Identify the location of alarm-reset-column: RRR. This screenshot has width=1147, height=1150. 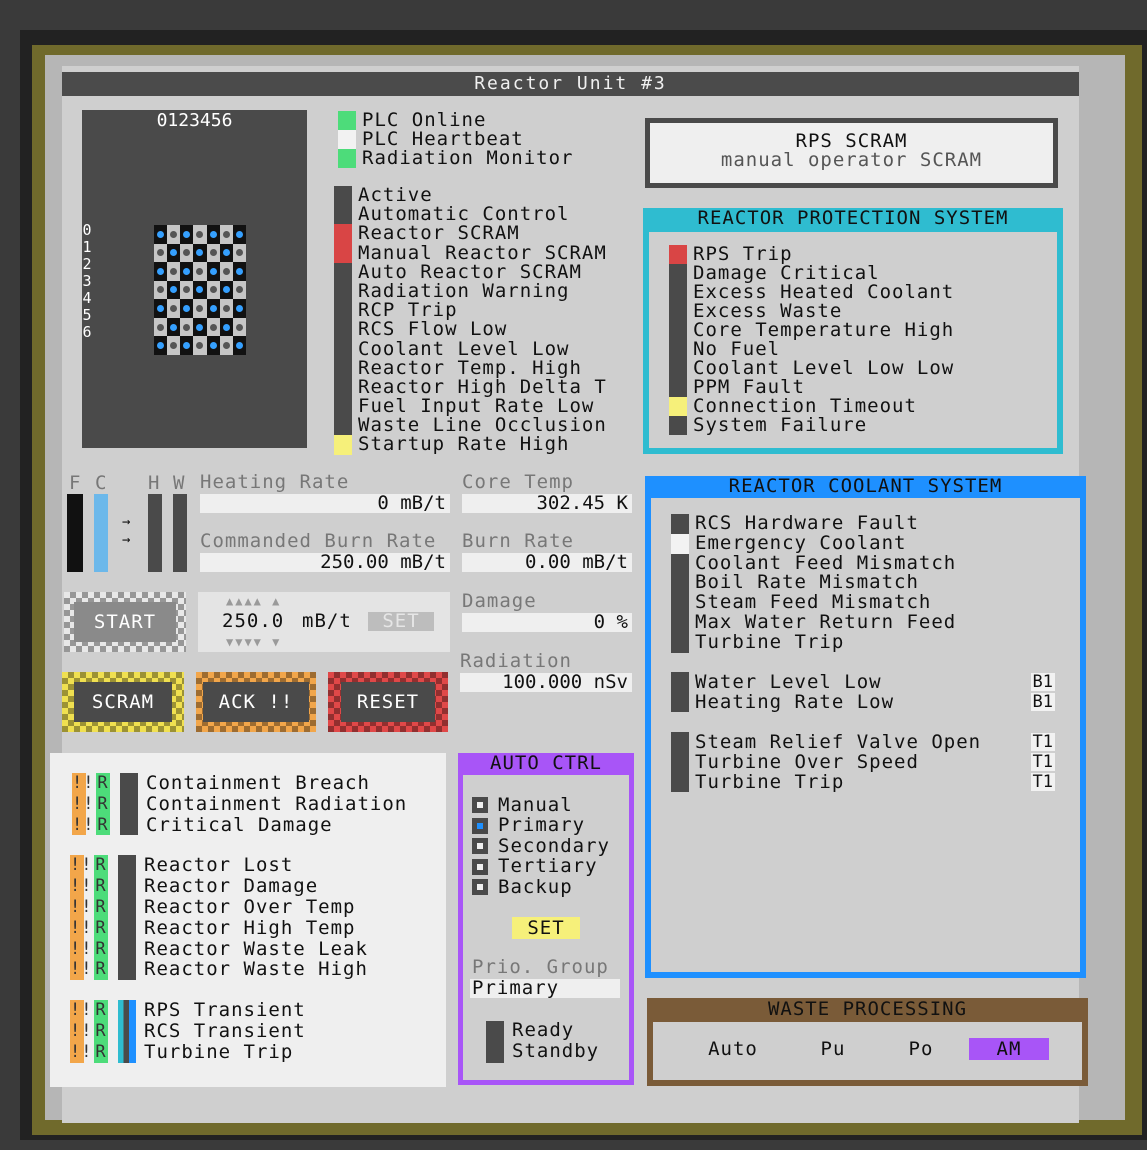
(101, 1031).